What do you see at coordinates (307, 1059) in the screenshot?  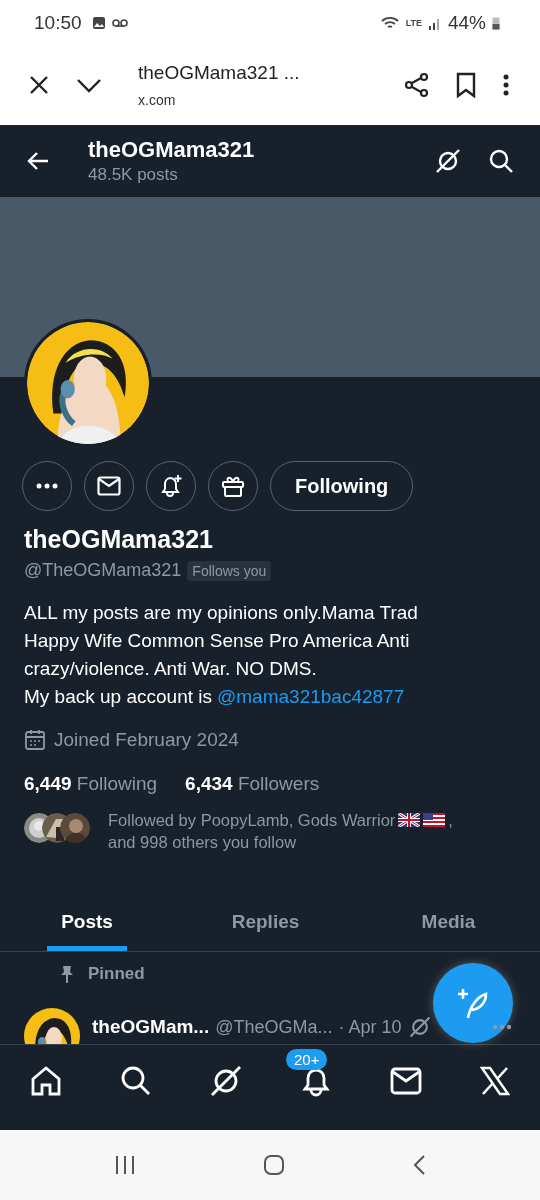 I see `notification-badge: 20+` at bounding box center [307, 1059].